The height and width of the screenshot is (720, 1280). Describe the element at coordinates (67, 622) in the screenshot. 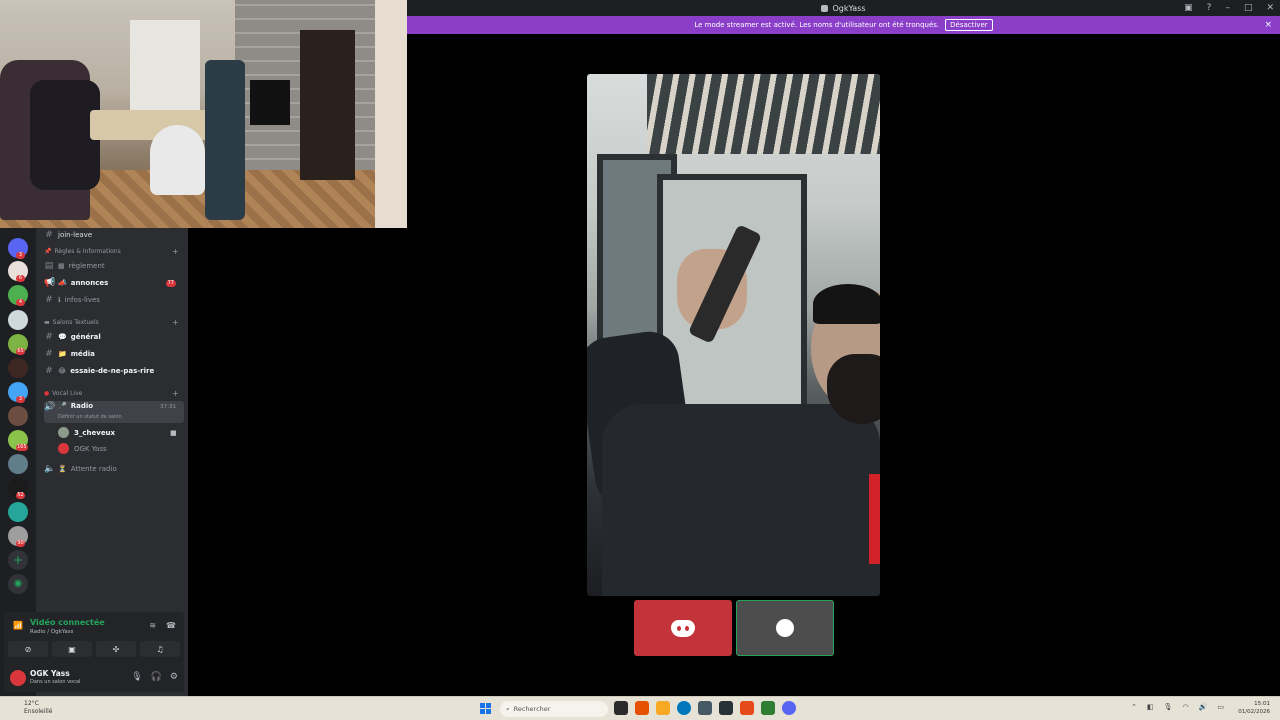

I see `voice-status-title: Vidéo connectée` at that location.